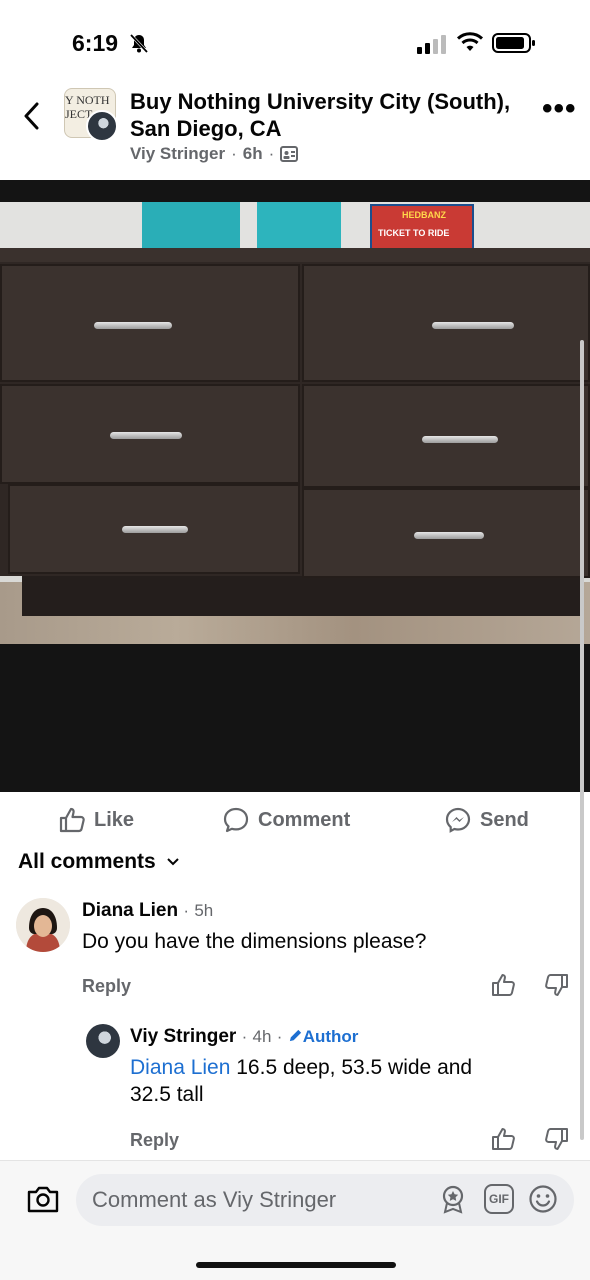  Describe the element at coordinates (167, 1094) in the screenshot. I see `reply-text-line2: 32.5 tall` at that location.